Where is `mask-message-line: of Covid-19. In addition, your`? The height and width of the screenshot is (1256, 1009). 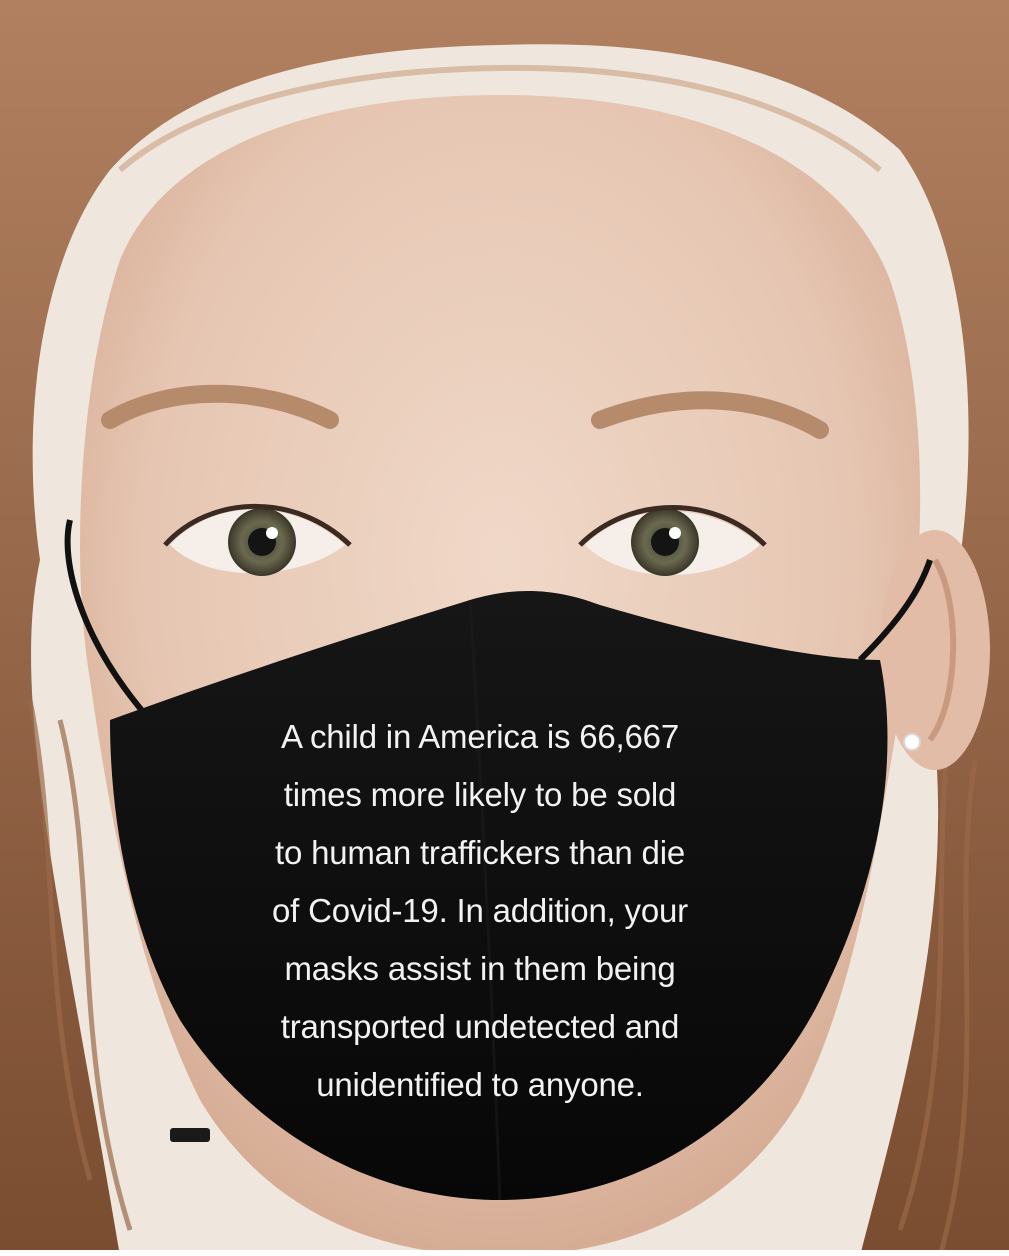 mask-message-line: of Covid-19. In addition, your is located at coordinates (480, 910).